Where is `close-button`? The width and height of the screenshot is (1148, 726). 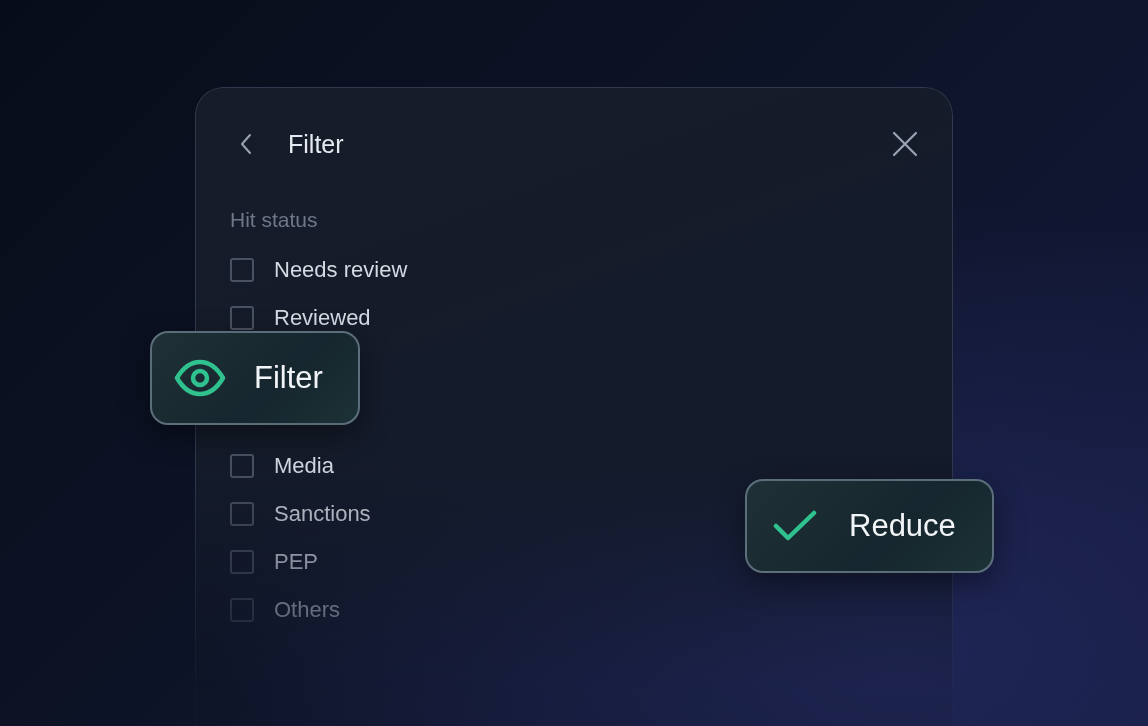
close-button is located at coordinates (905, 144).